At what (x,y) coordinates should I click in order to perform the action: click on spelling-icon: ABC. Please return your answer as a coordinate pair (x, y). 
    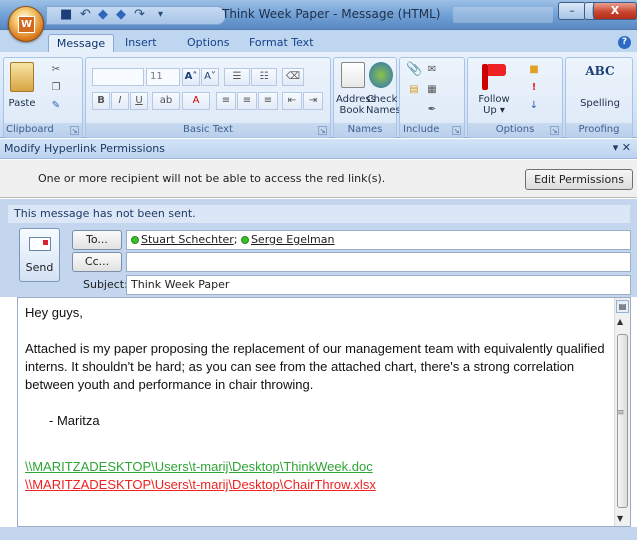
    Looking at the image, I should click on (600, 71).